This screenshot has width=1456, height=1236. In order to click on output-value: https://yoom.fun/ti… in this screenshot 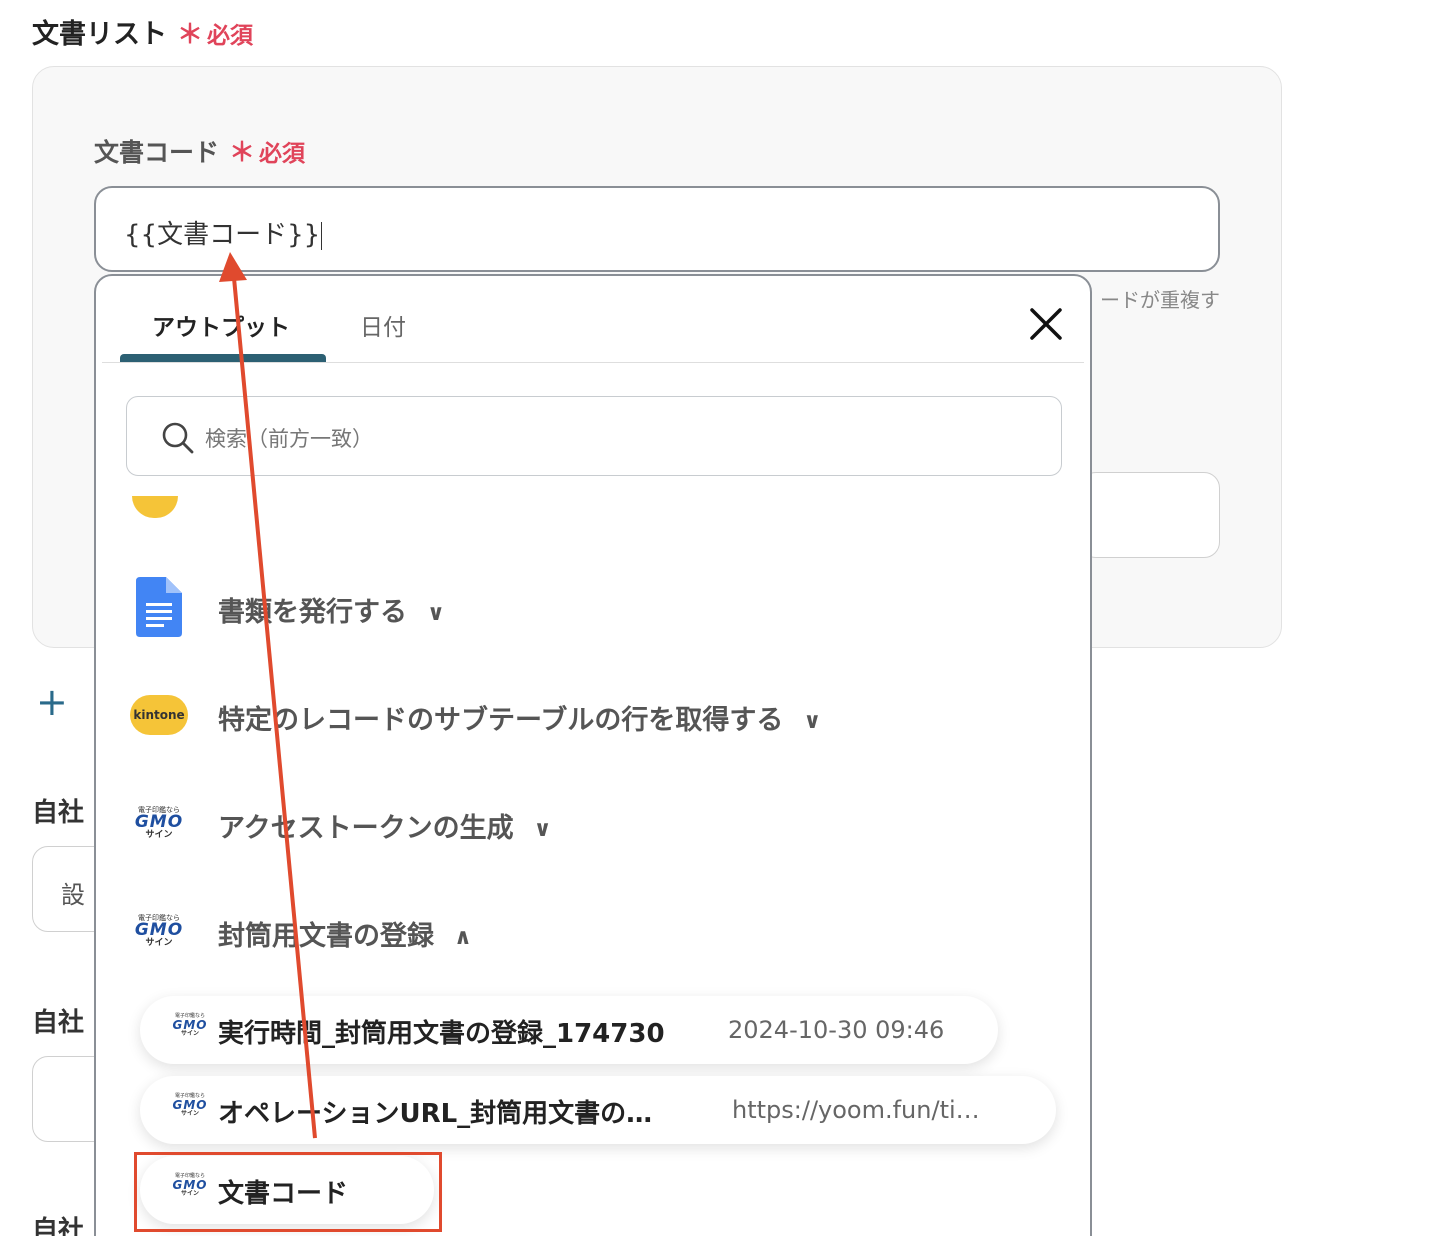, I will do `click(856, 1110)`.